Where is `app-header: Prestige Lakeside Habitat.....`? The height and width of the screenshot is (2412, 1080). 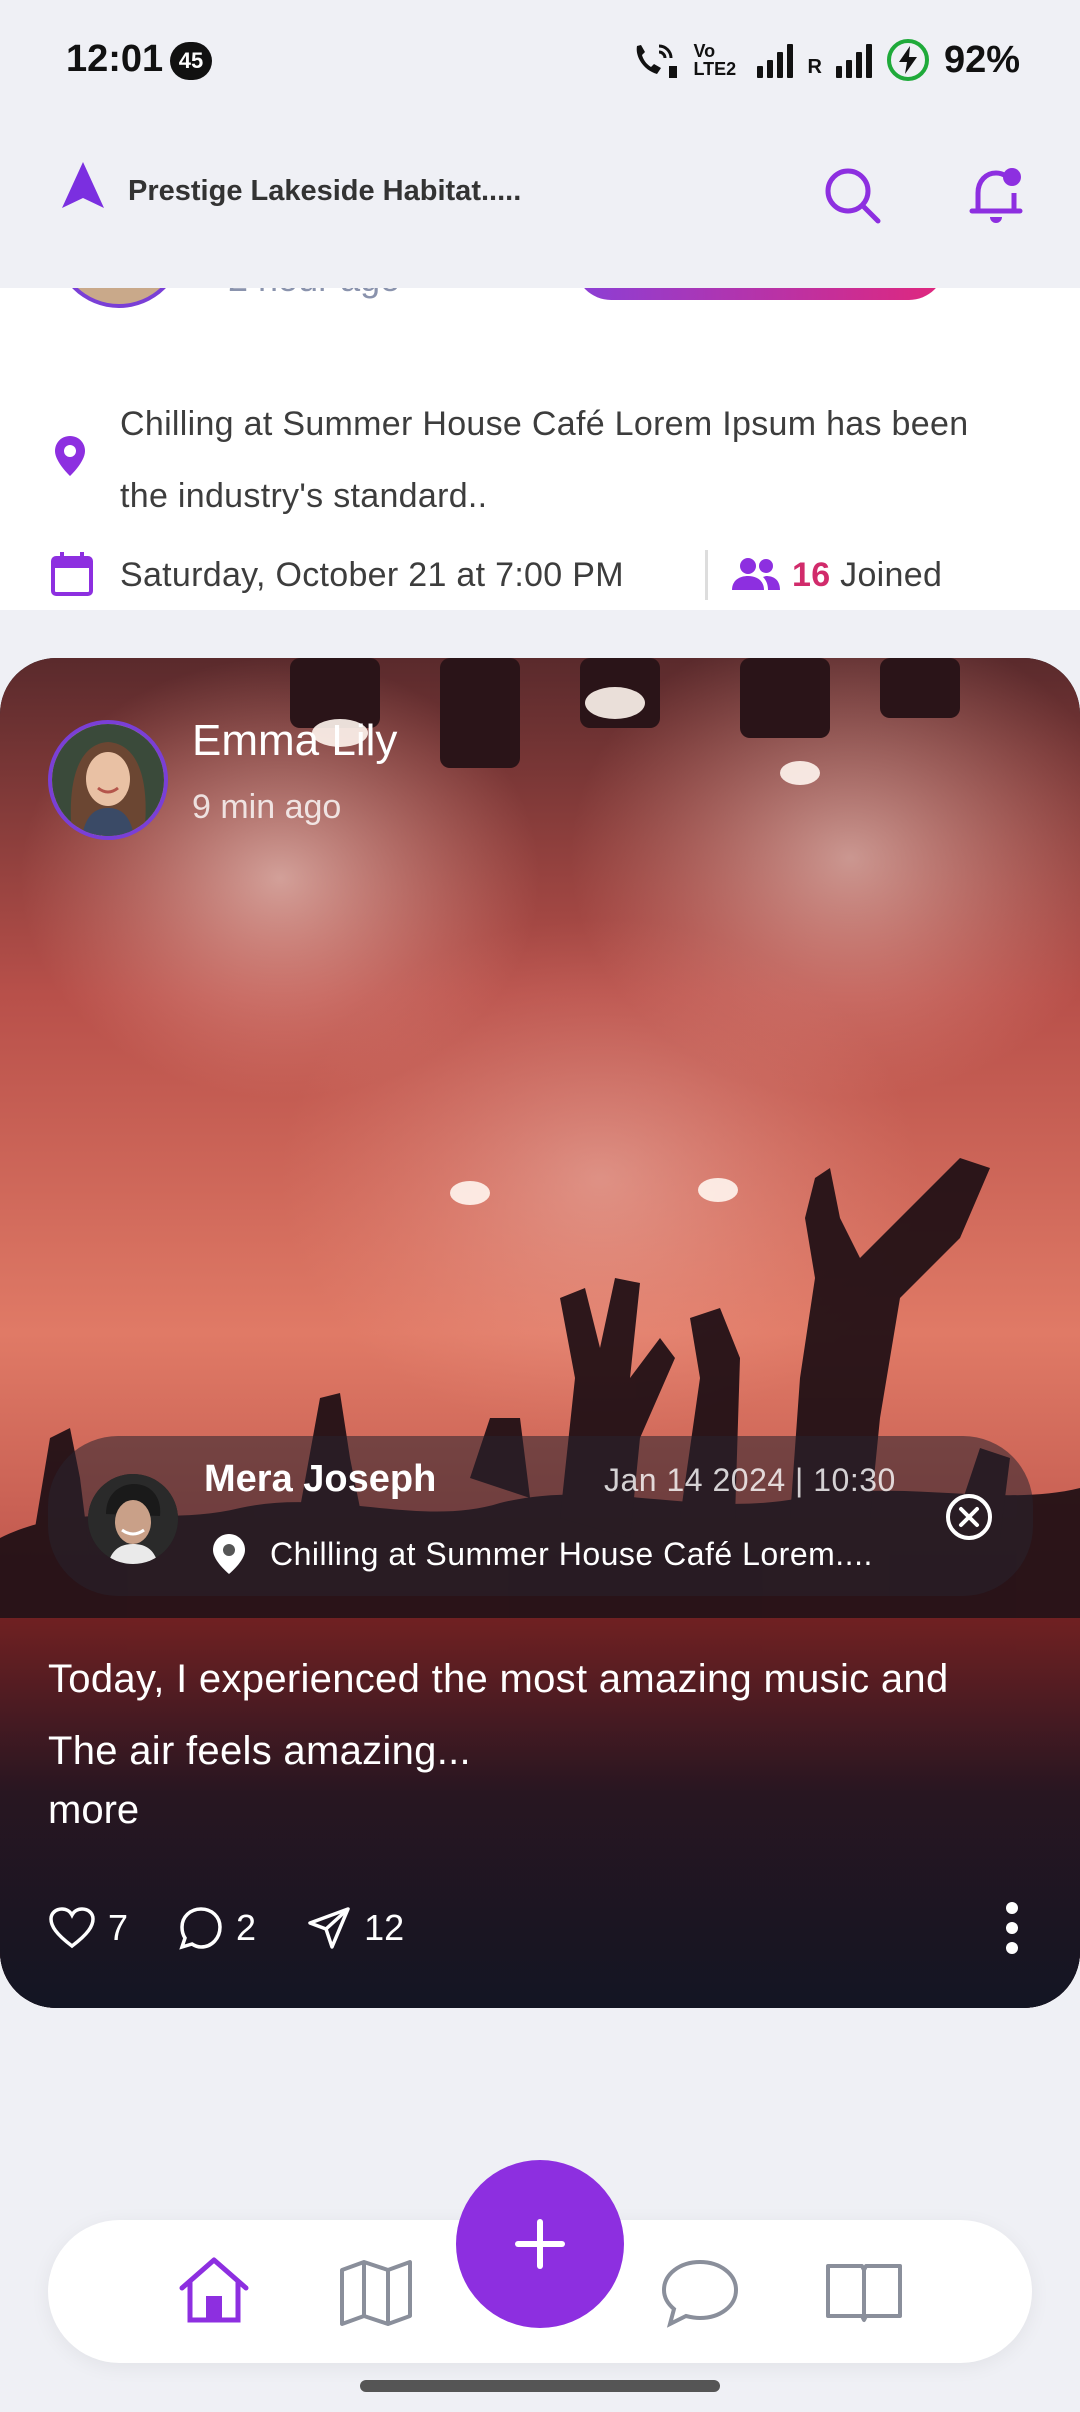
app-header: Prestige Lakeside Habitat..... is located at coordinates (540, 206).